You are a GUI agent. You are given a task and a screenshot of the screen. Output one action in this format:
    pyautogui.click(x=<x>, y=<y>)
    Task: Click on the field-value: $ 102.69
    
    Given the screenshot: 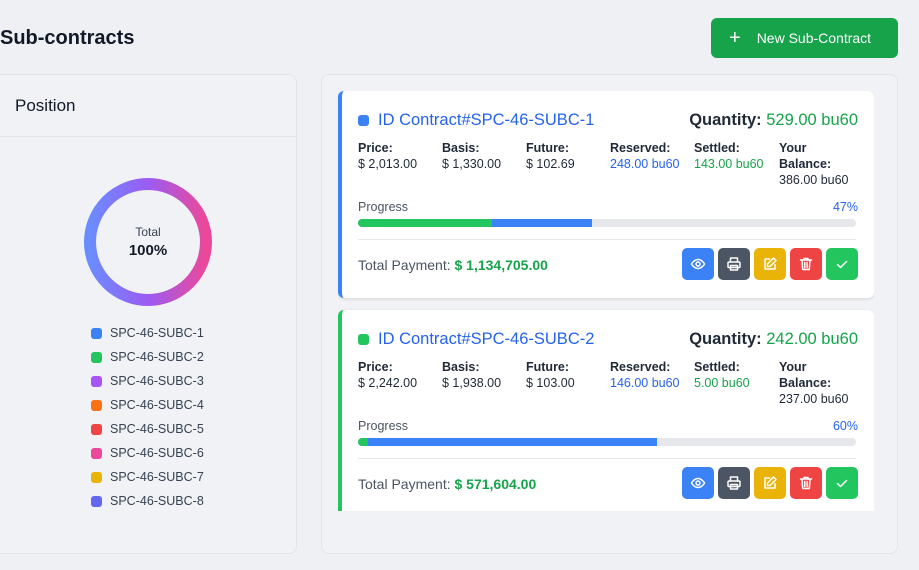 What is the action you would take?
    pyautogui.click(x=550, y=164)
    